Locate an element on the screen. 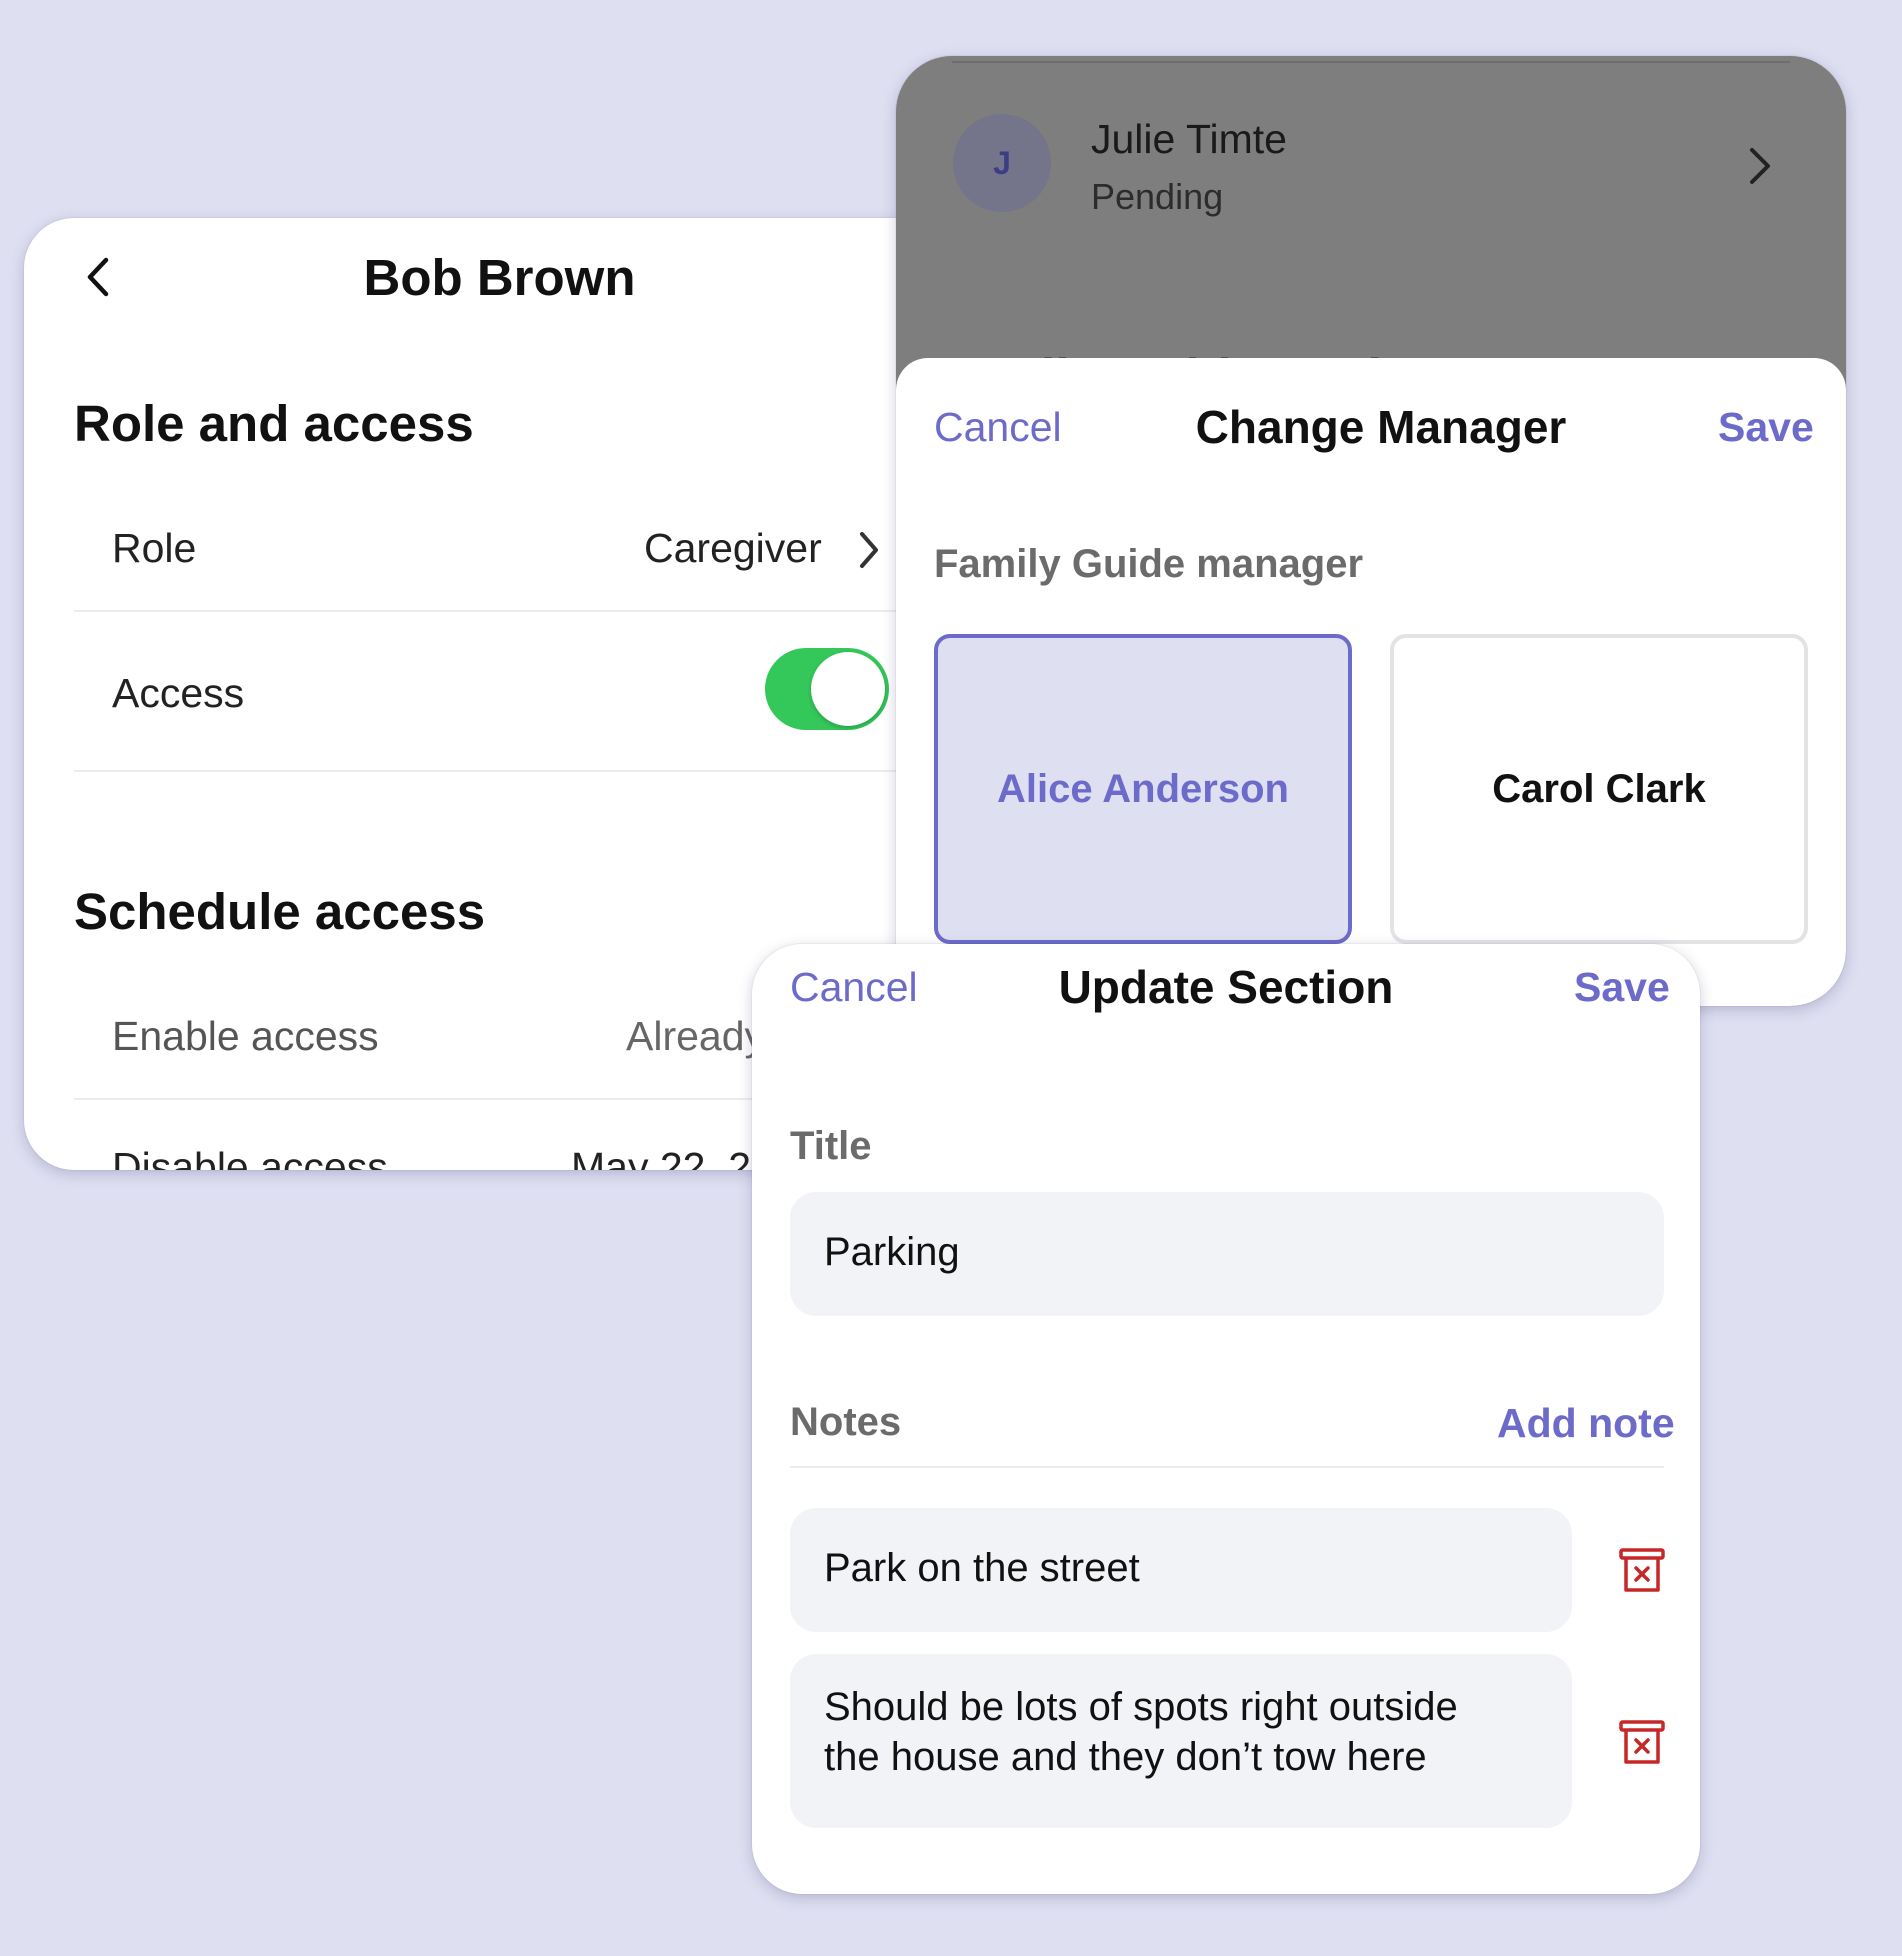 The image size is (1902, 1956). manager-option: Carol Clark is located at coordinates (1599, 789).